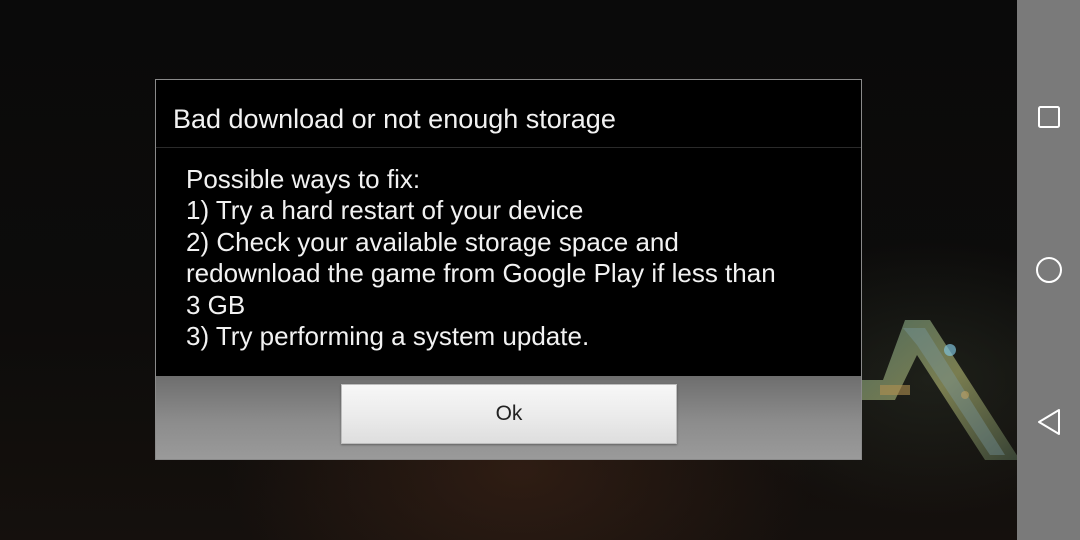 The height and width of the screenshot is (540, 1080). What do you see at coordinates (388, 336) in the screenshot?
I see `message-line: 3) Try performing a system update.` at bounding box center [388, 336].